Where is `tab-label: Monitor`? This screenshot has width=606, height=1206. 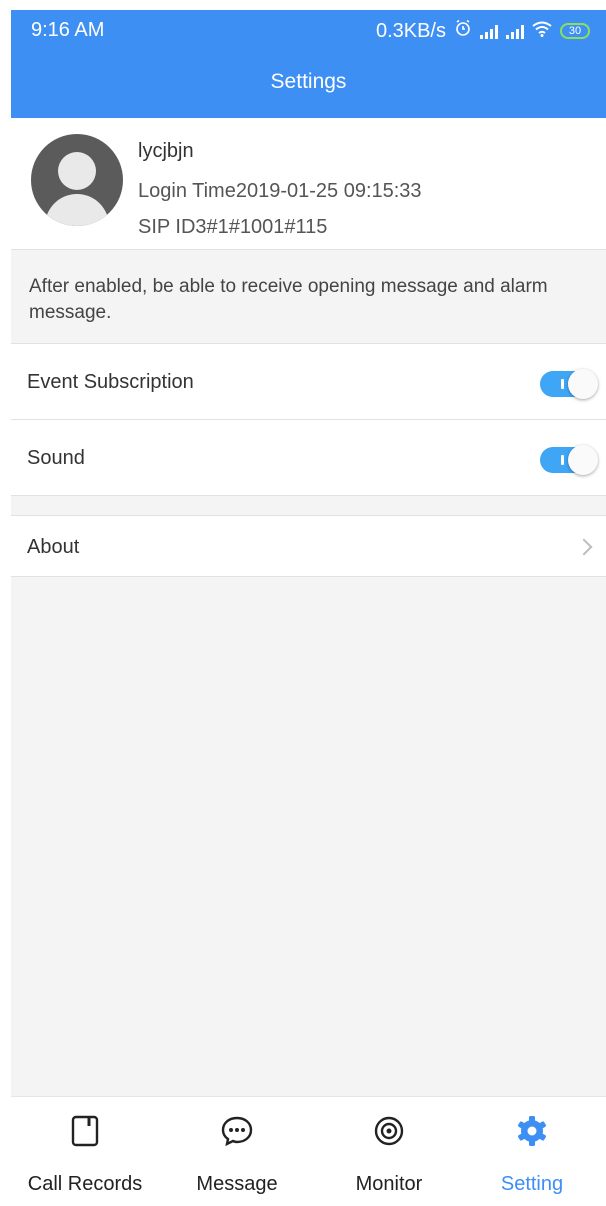
tab-label: Monitor is located at coordinates (389, 1184).